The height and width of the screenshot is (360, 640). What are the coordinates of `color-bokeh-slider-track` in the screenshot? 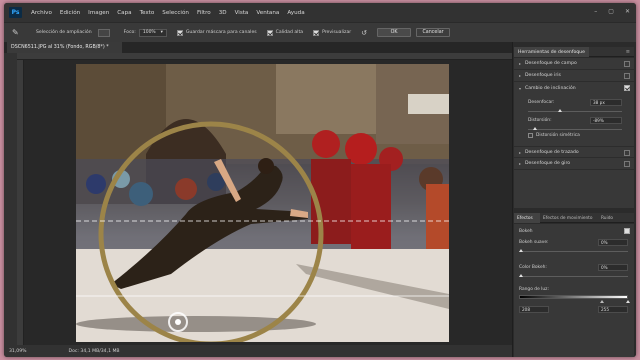 It's located at (573, 276).